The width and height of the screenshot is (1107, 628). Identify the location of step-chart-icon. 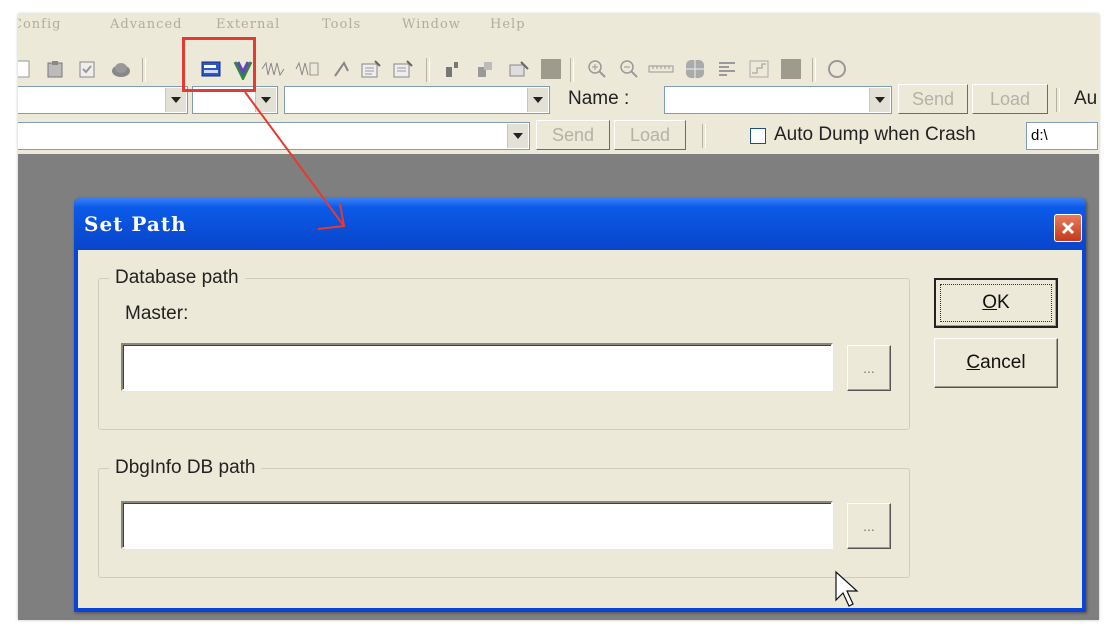
(759, 69).